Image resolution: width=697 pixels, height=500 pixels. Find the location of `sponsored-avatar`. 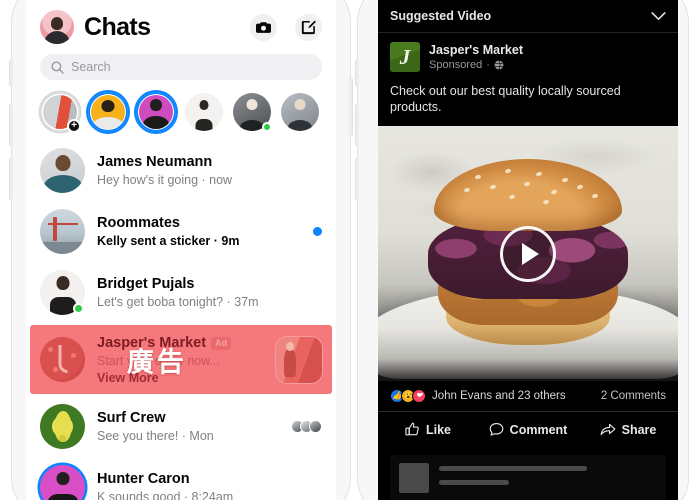

sponsored-avatar is located at coordinates (62, 360).